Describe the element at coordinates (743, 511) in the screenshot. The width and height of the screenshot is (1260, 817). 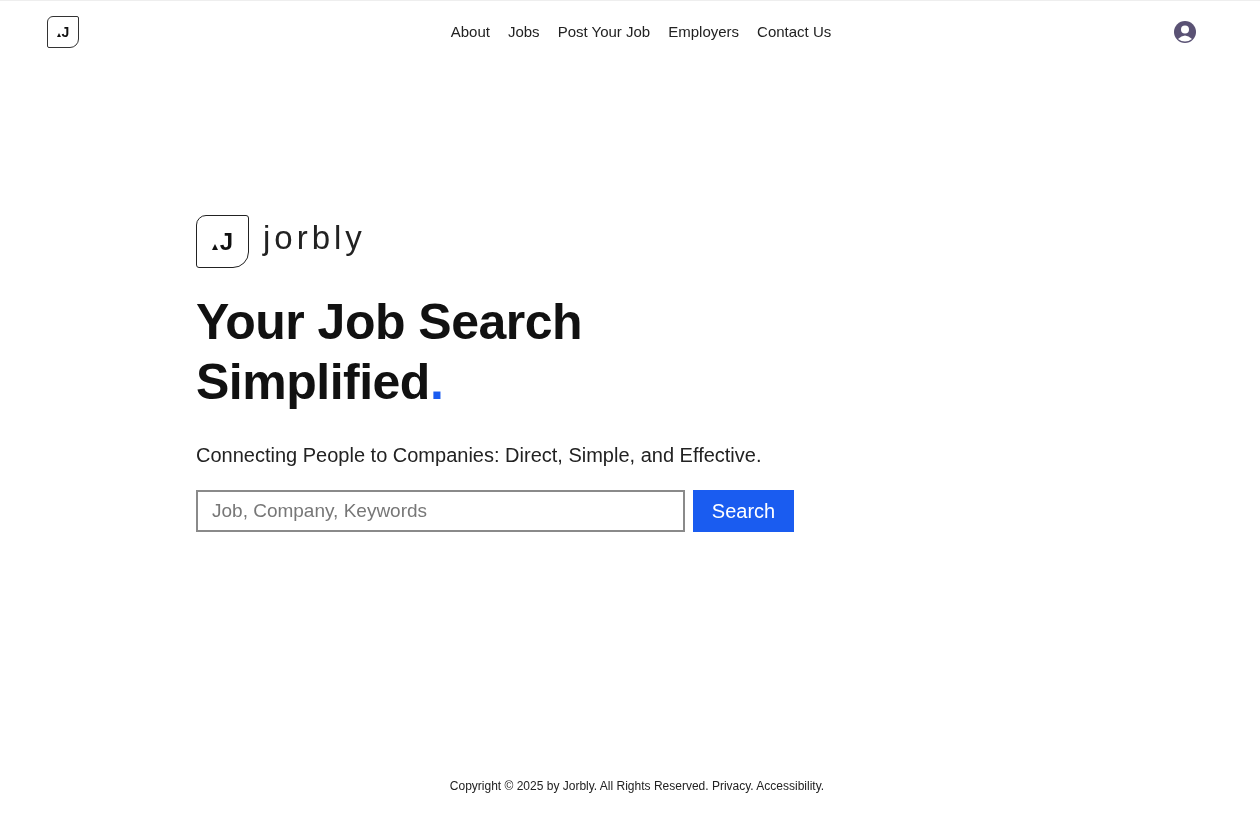
I see `search-button: Search` at that location.